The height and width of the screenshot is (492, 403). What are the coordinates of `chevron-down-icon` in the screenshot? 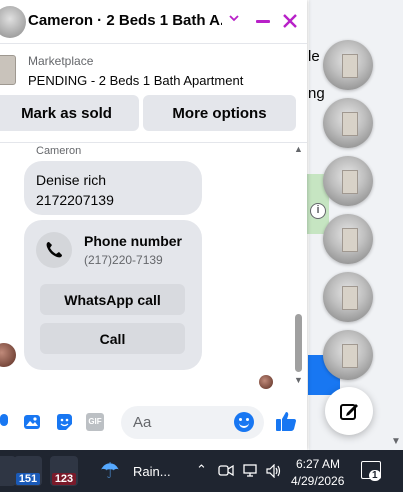 It's located at (234, 19).